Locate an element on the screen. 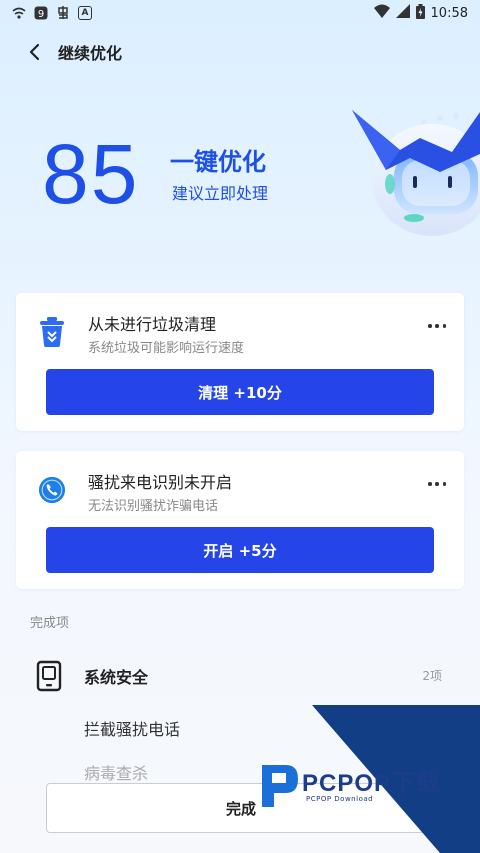  status-bar: 9 A 10:58 is located at coordinates (240, 13).